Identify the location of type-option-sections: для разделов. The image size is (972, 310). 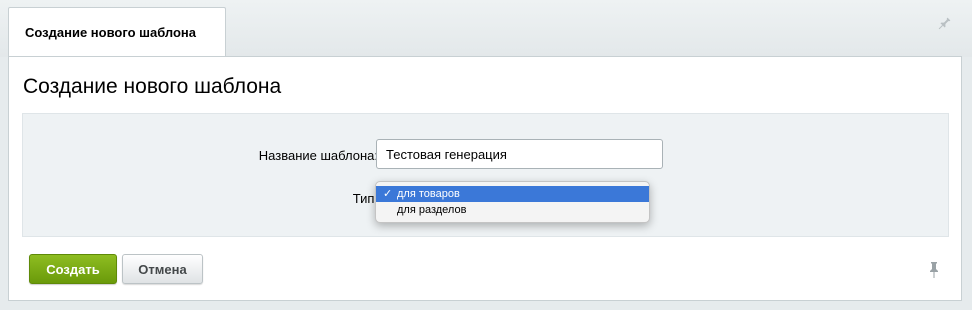
(512, 210).